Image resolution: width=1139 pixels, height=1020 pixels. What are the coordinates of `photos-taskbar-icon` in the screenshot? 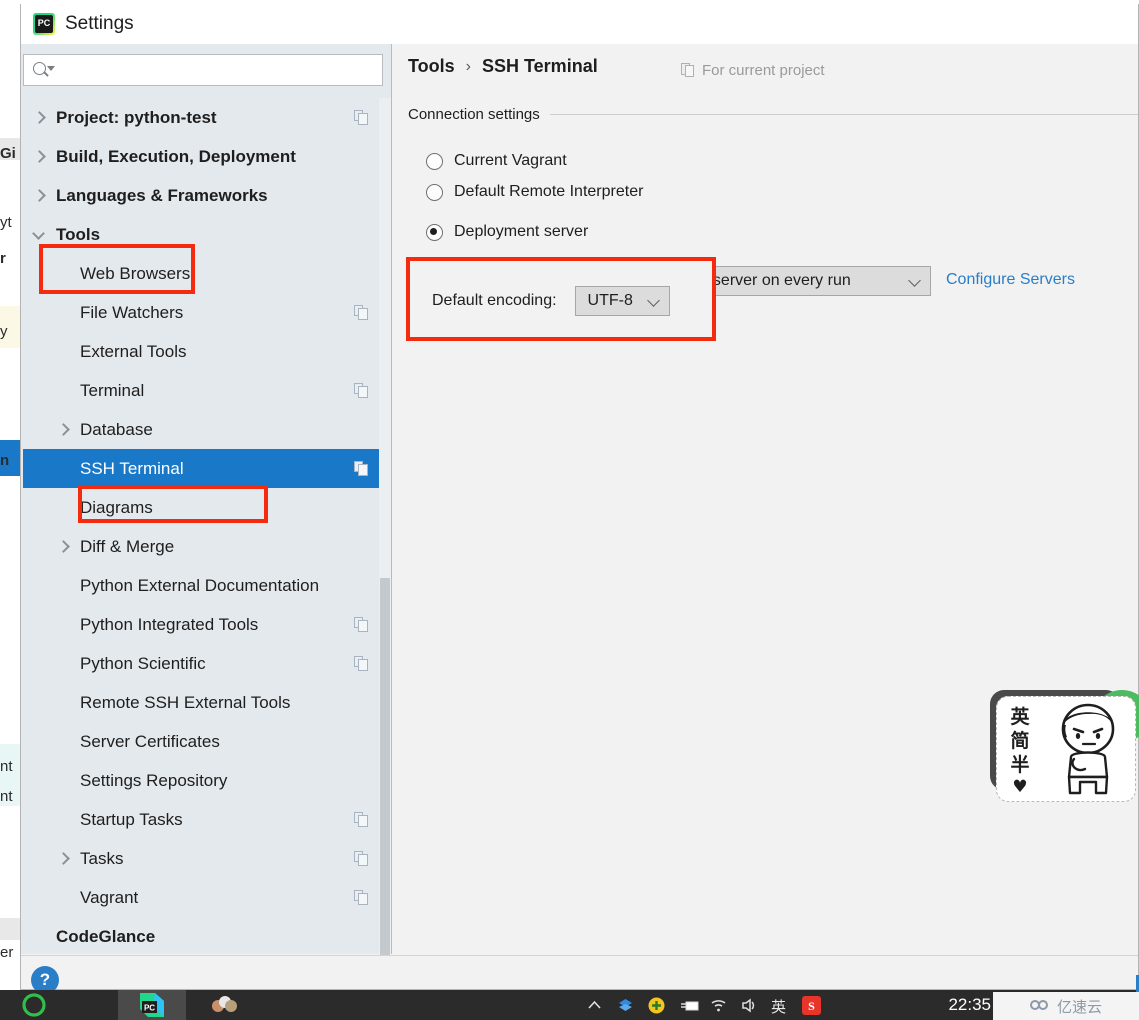 It's located at (224, 1005).